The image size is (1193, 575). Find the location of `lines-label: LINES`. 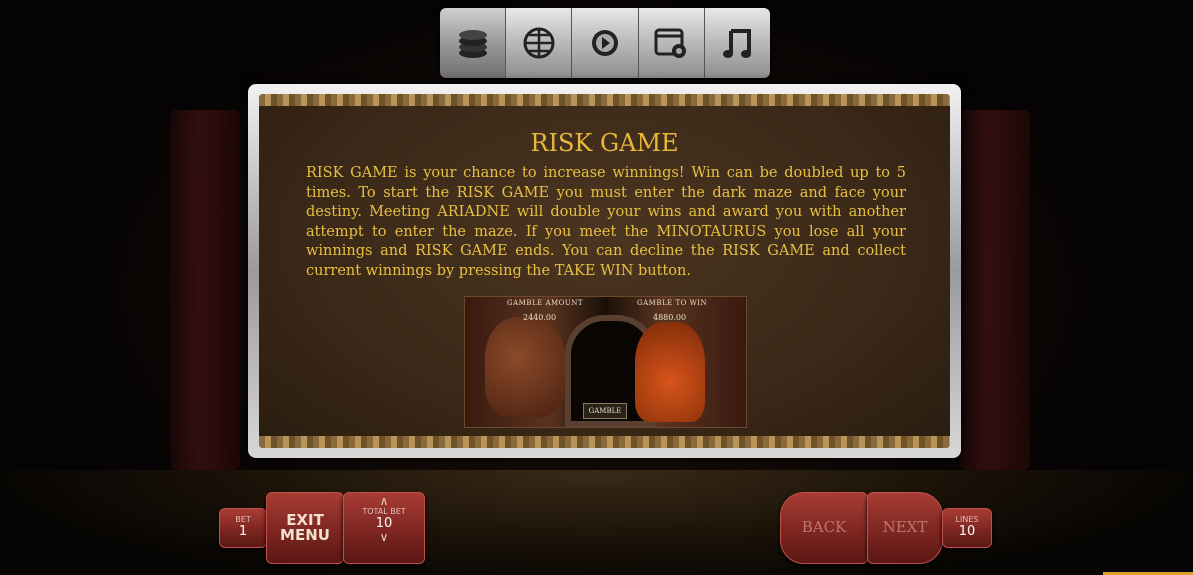

lines-label: LINES is located at coordinates (967, 519).